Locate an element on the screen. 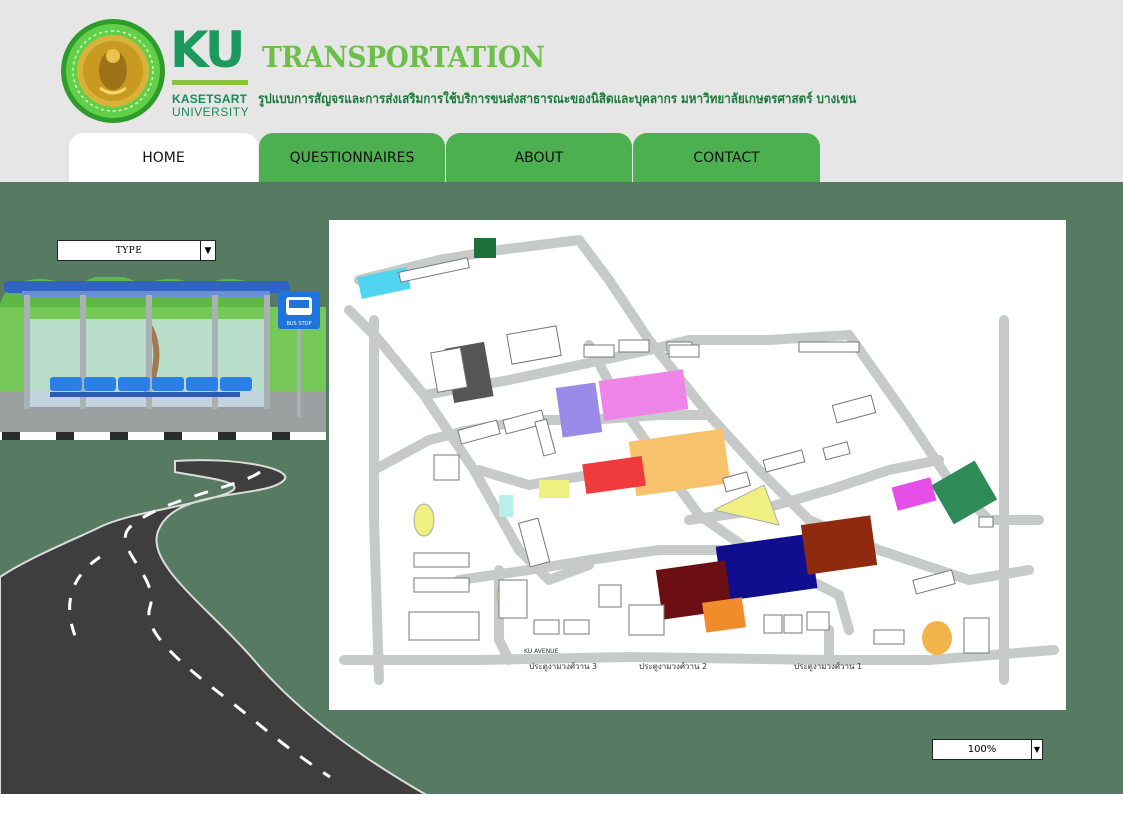 The width and height of the screenshot is (1123, 837). ku-logo-letters: KU is located at coordinates (207, 50).